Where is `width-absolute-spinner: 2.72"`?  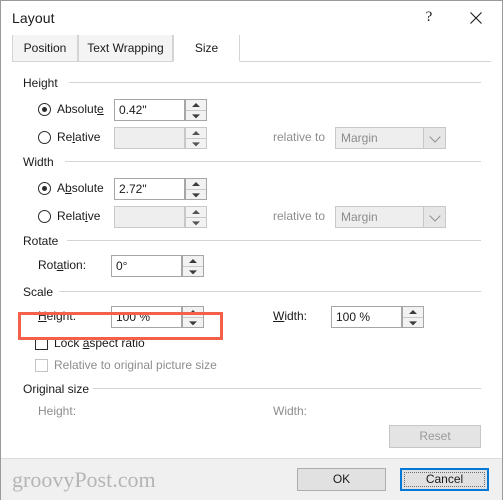 width-absolute-spinner: 2.72" is located at coordinates (160, 189).